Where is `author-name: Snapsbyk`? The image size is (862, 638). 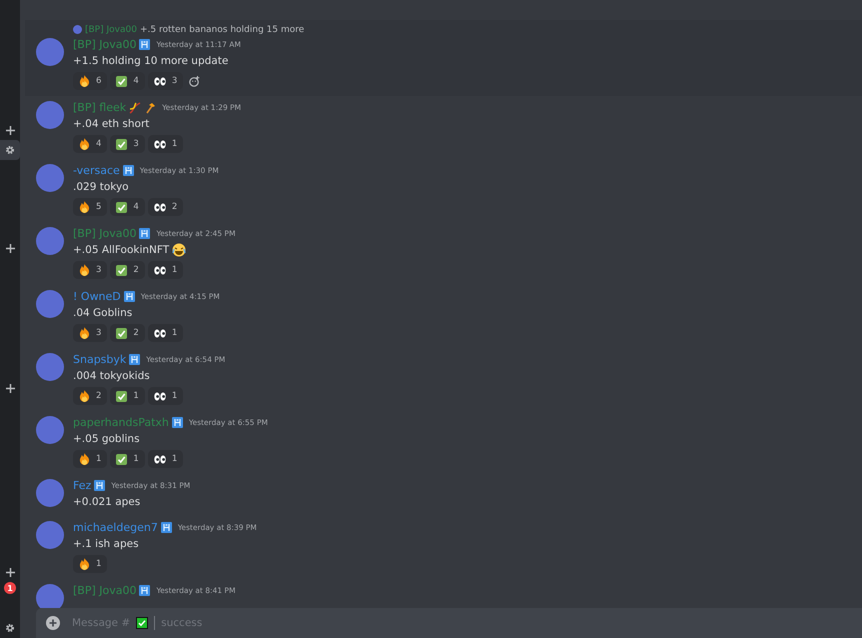 author-name: Snapsbyk is located at coordinates (99, 359).